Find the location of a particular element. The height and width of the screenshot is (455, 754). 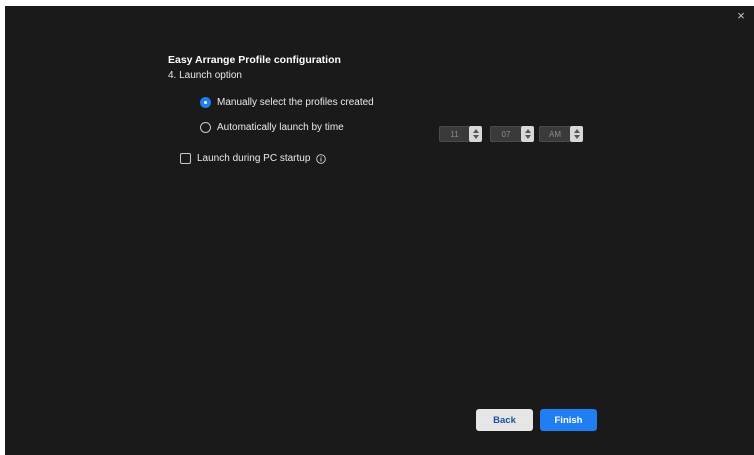

pc-startup-checkbox is located at coordinates (185, 158).